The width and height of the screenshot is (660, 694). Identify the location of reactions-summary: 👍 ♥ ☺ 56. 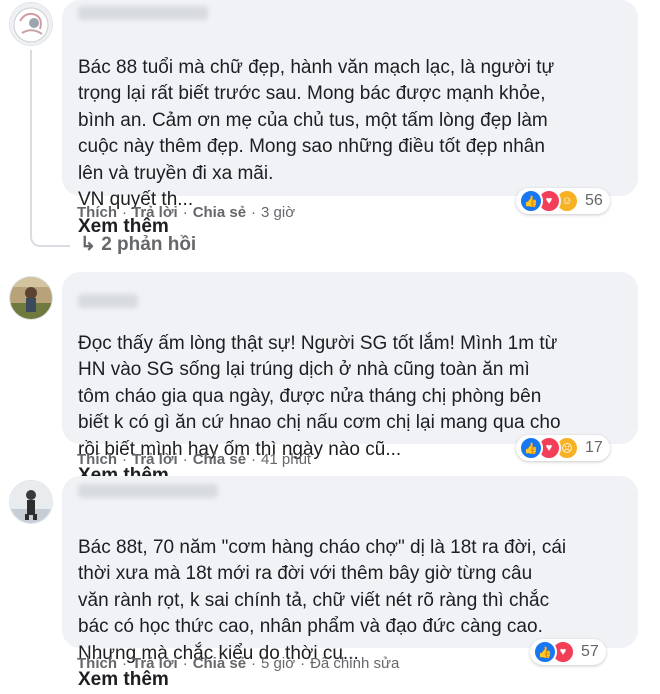
(563, 201).